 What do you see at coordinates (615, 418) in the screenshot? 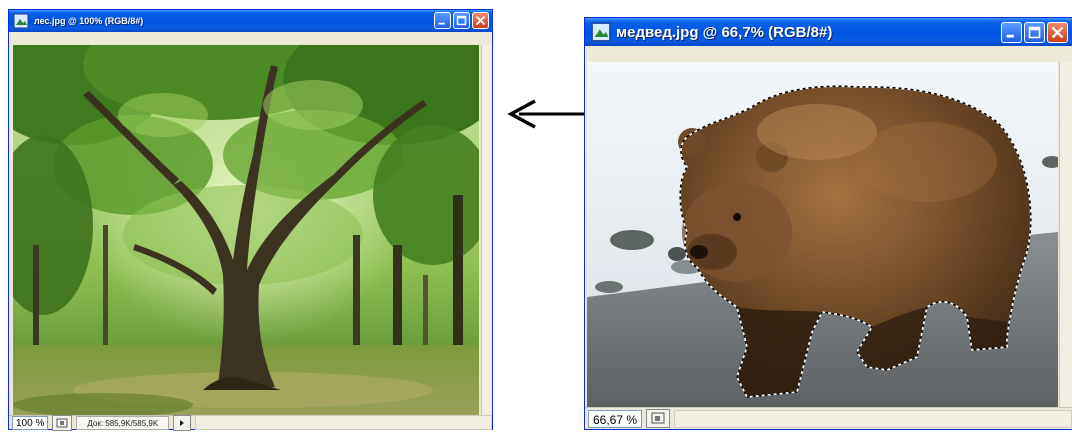
I see `zoom-field: 66,67 %` at bounding box center [615, 418].